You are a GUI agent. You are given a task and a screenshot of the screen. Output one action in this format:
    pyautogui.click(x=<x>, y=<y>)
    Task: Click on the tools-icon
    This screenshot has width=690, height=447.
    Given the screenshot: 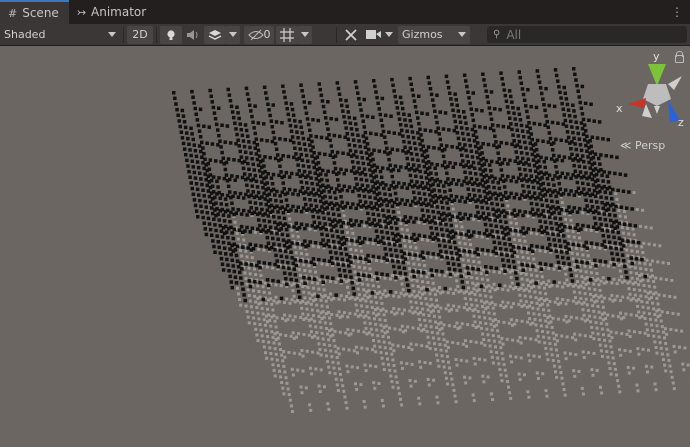 What is the action you would take?
    pyautogui.click(x=351, y=34)
    